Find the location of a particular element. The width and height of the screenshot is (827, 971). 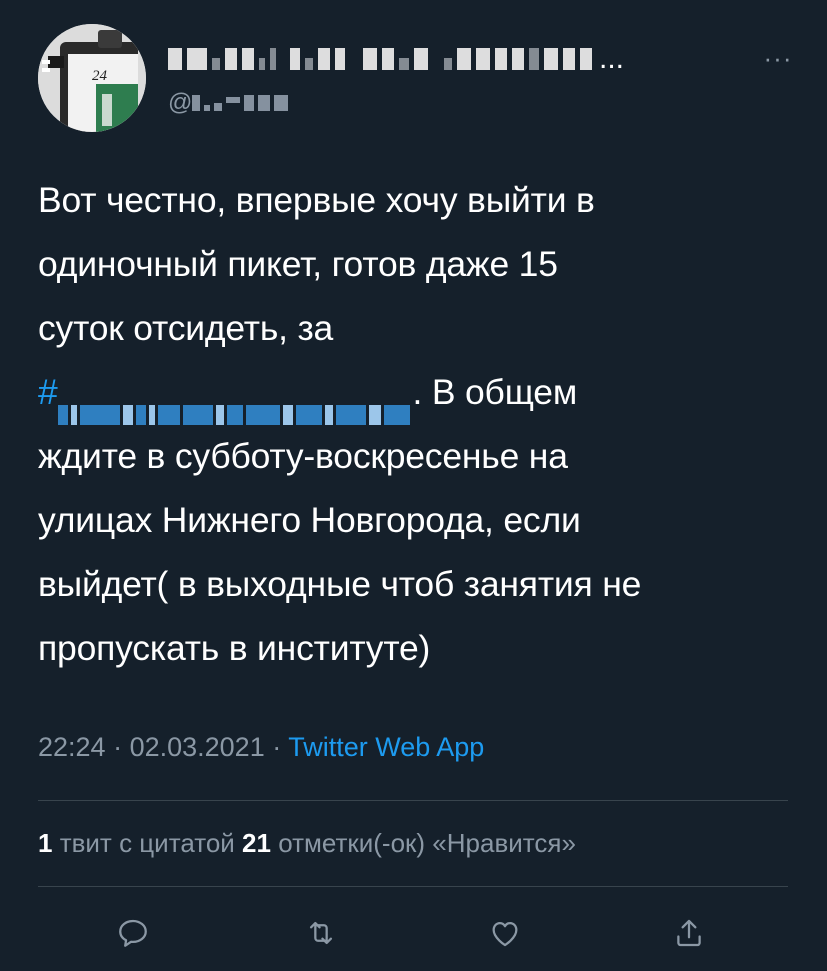

quote-tweets-stat: 1 твит с цитатой is located at coordinates (140, 843).